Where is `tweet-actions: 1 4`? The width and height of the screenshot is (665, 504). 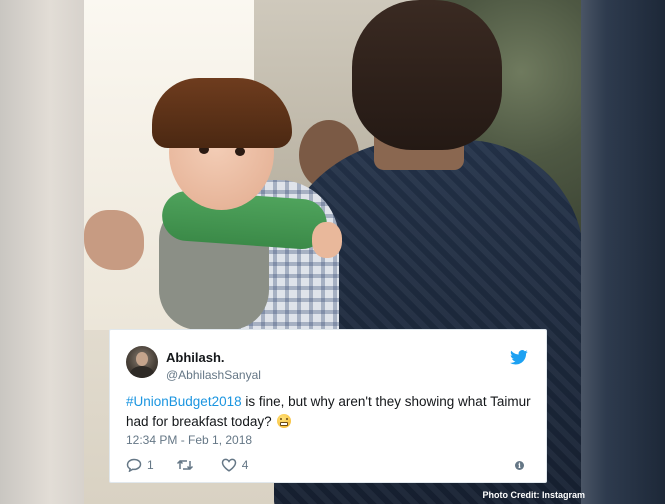 tweet-actions: 1 4 is located at coordinates (198, 465).